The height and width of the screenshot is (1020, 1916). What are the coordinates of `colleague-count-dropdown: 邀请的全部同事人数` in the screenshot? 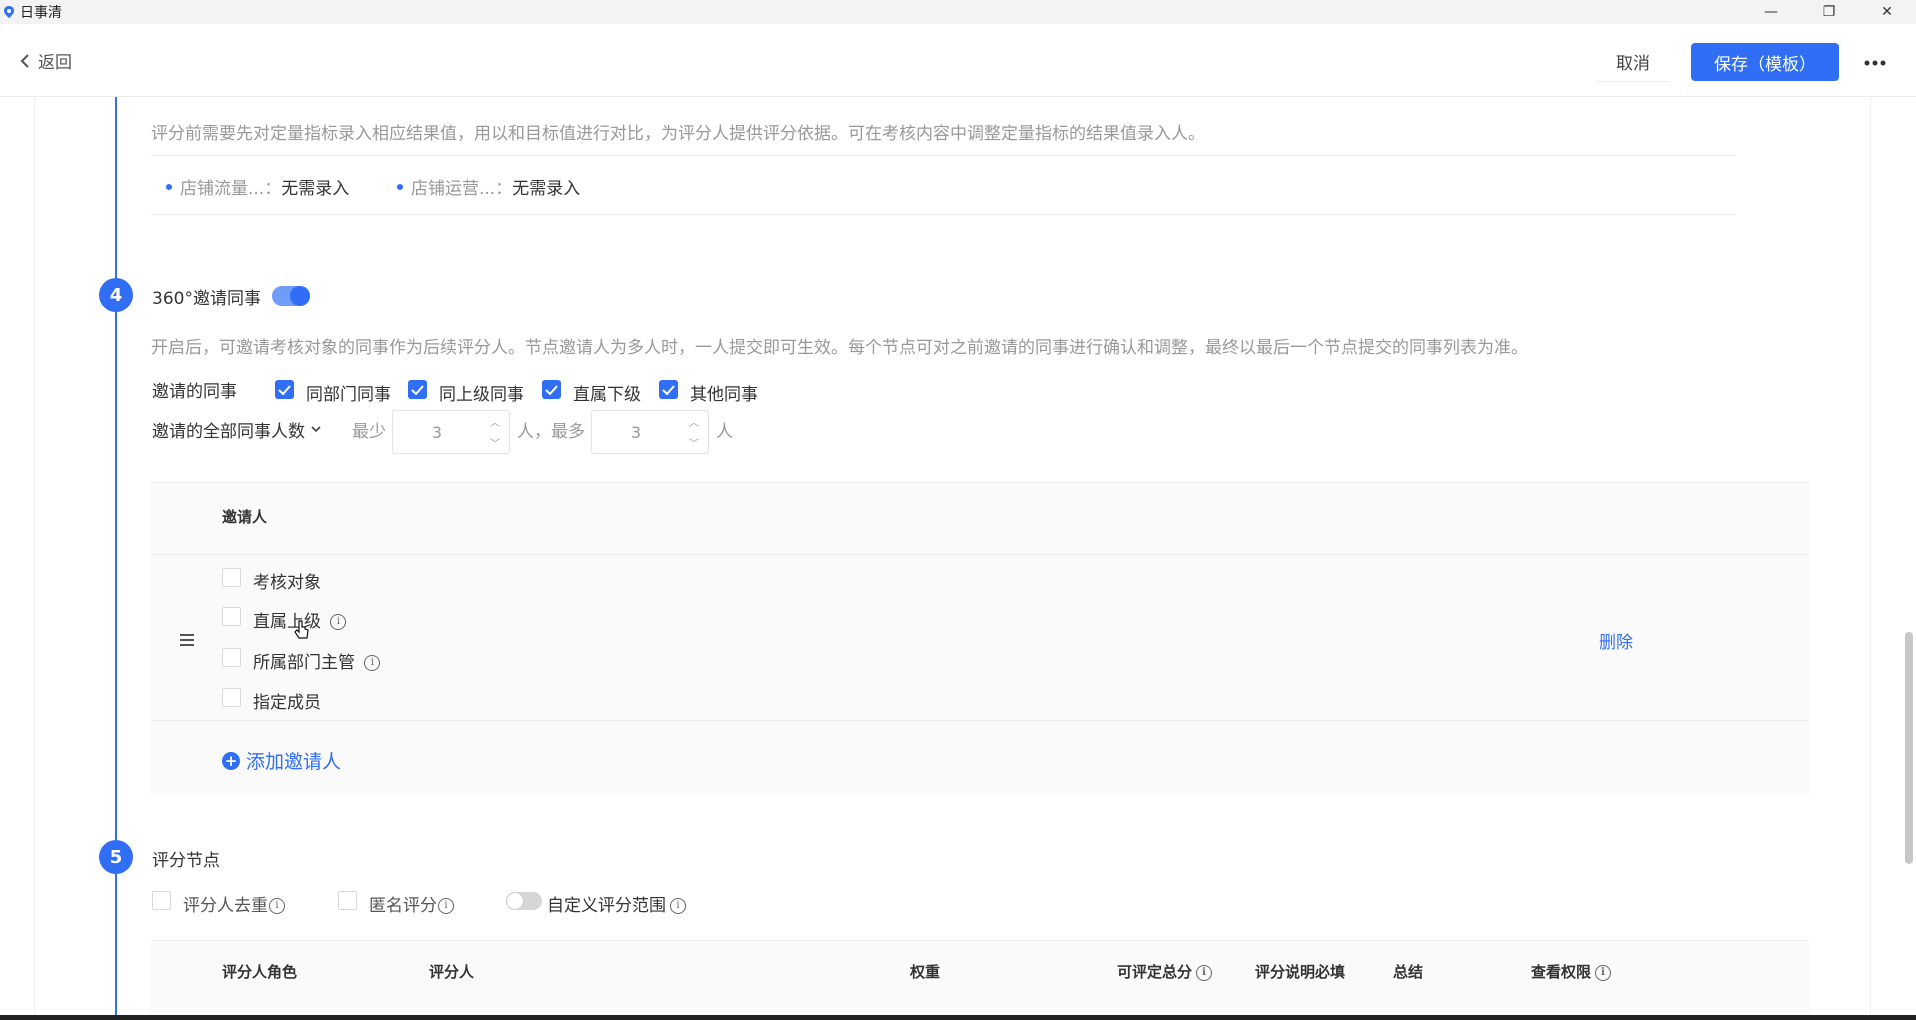 It's located at (236, 429).